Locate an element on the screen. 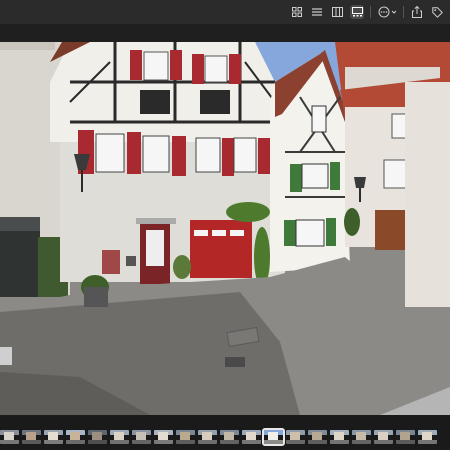 This screenshot has height=450, width=450. list-view-button is located at coordinates (317, 12).